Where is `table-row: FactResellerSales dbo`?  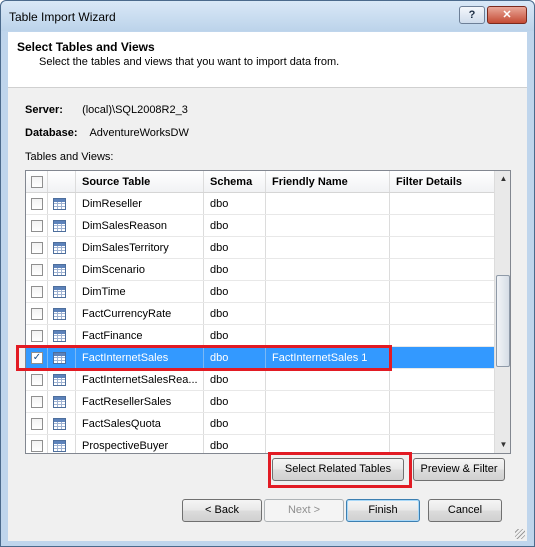
table-row: FactResellerSales dbo is located at coordinates (260, 402).